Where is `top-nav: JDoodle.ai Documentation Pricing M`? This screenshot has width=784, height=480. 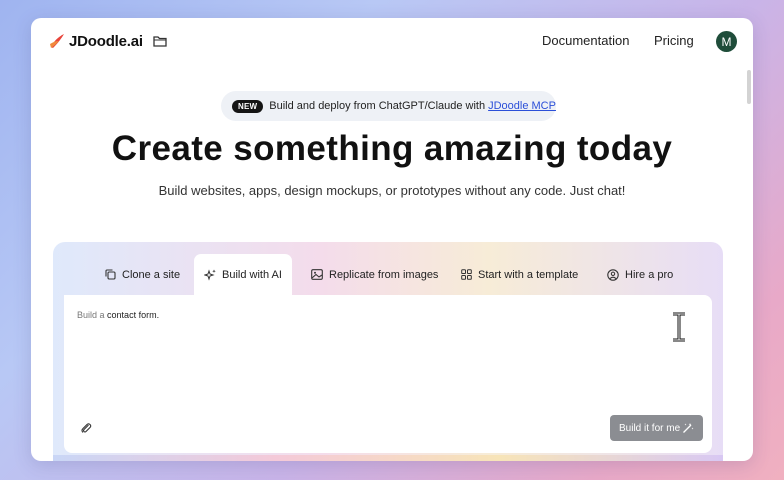 top-nav: JDoodle.ai Documentation Pricing M is located at coordinates (392, 41).